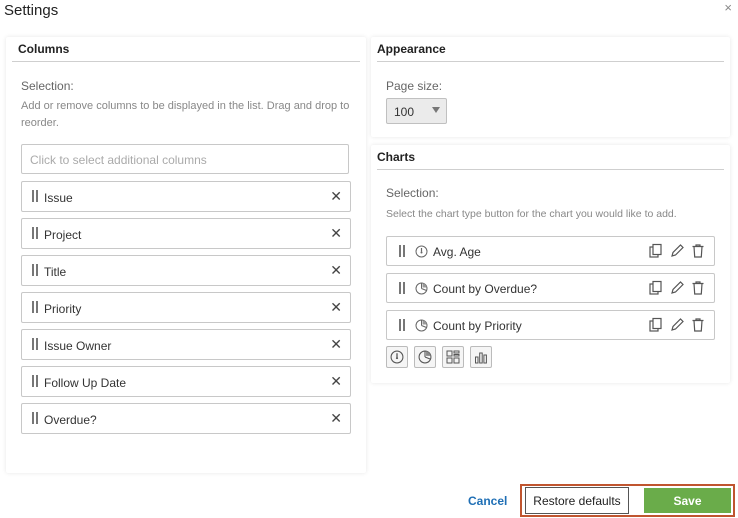 The width and height of the screenshot is (738, 518). I want to click on chevron-down-icon, so click(436, 110).